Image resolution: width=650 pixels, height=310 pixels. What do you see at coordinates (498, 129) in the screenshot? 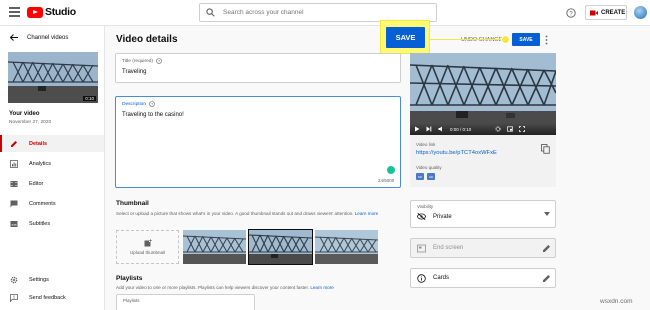
I see `settings-icon` at bounding box center [498, 129].